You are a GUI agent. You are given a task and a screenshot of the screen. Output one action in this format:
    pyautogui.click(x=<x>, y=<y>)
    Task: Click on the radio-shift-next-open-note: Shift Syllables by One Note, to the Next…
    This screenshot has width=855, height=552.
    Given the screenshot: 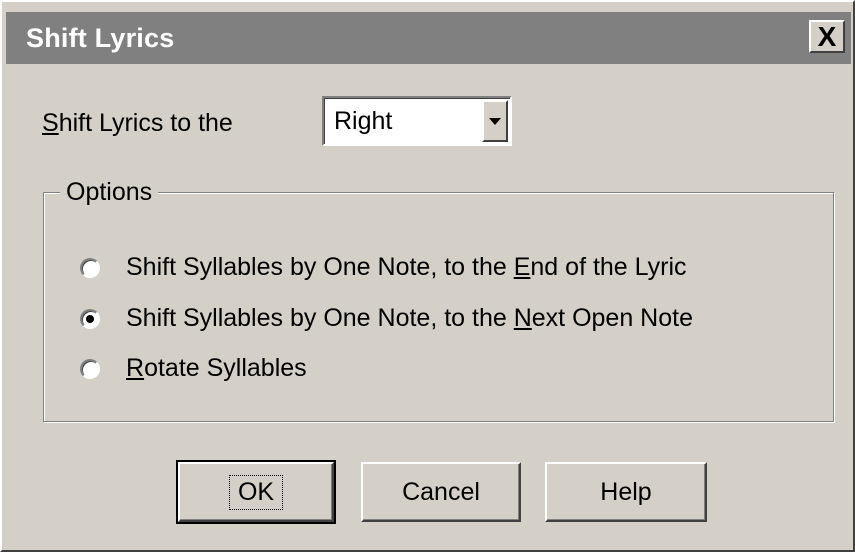 What is the action you would take?
    pyautogui.click(x=386, y=318)
    